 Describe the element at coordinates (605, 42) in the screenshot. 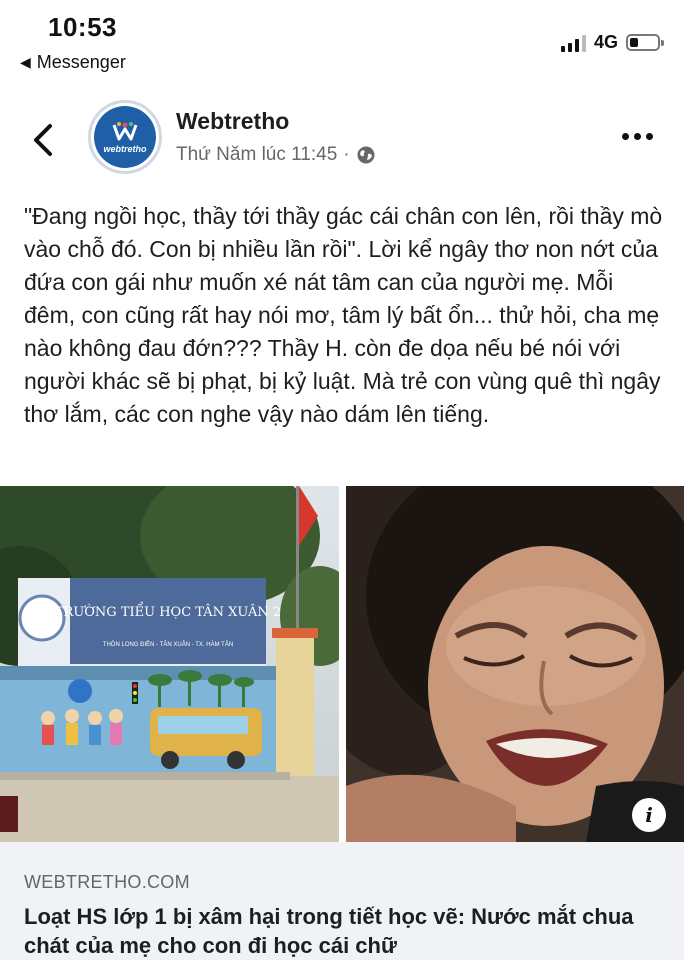

I see `network-type: 4G` at that location.